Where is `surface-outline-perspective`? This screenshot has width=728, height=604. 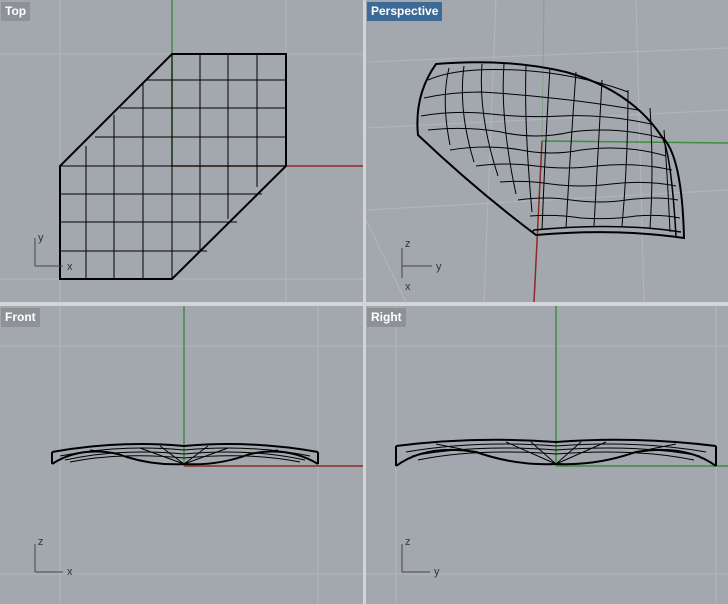
surface-outline-perspective is located at coordinates (551, 150).